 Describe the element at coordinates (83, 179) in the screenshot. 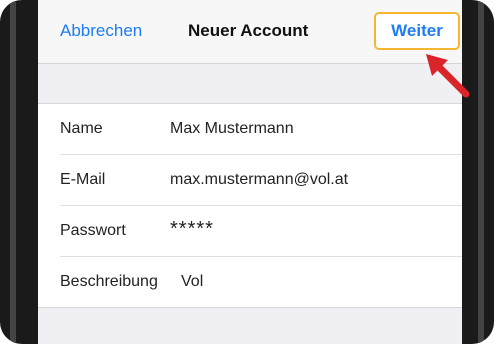

I see `email-label: E-Mail` at that location.